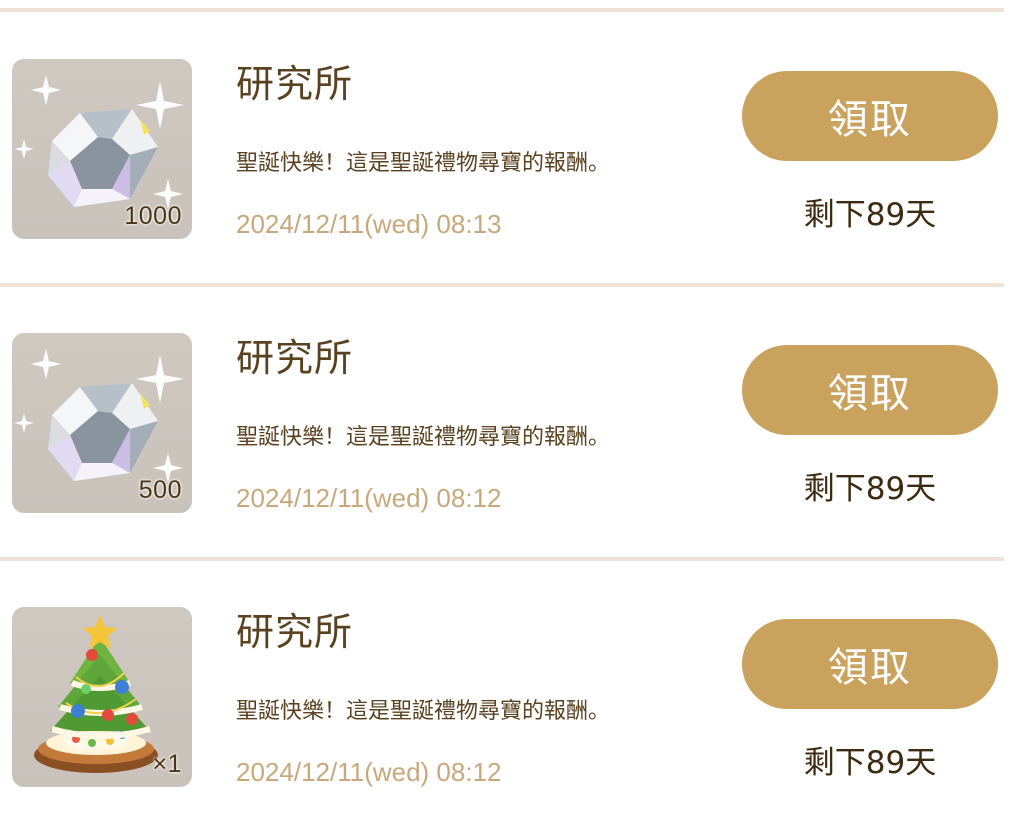 This screenshot has width=1024, height=831. What do you see at coordinates (153, 216) in the screenshot?
I see `reward-quantity: 1000` at bounding box center [153, 216].